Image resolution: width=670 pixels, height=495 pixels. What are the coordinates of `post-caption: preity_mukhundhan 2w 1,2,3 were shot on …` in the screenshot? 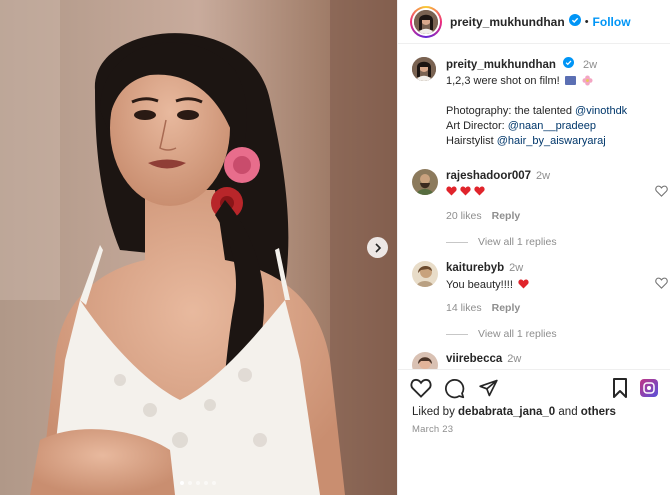 It's located at (537, 103).